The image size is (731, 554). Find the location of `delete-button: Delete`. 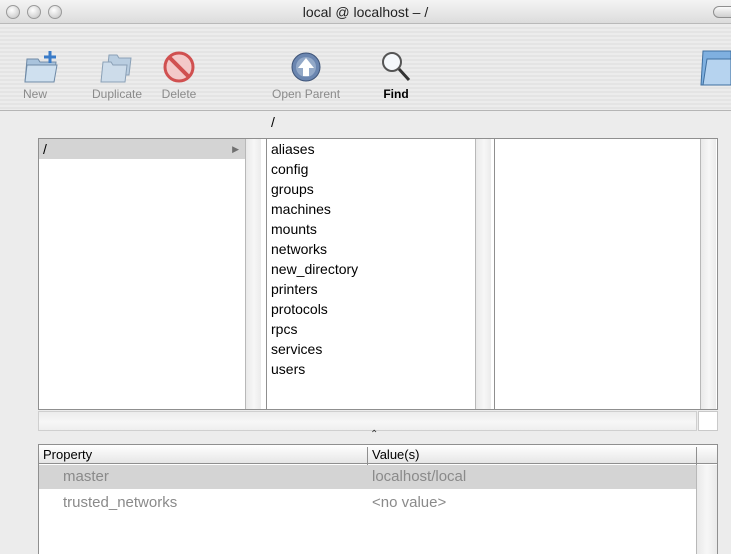

delete-button: Delete is located at coordinates (179, 75).